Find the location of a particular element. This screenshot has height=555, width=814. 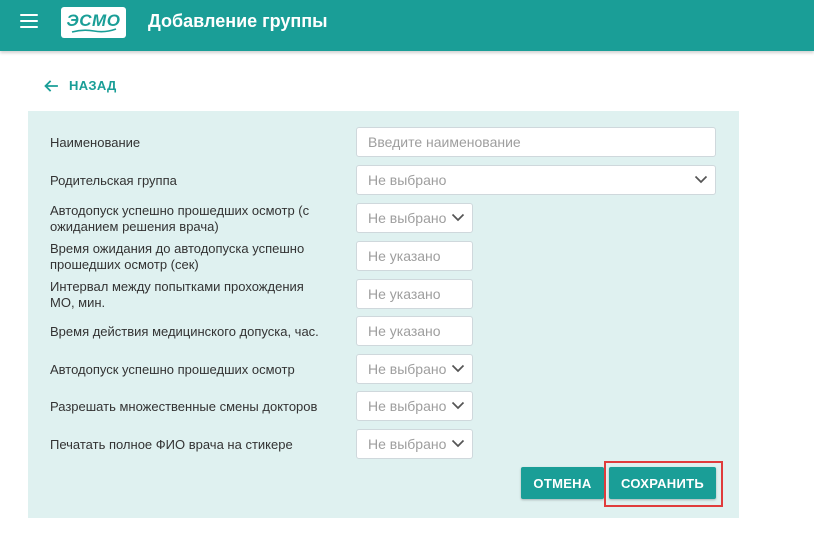

autodopusk-select: Не выбрано is located at coordinates (414, 369).